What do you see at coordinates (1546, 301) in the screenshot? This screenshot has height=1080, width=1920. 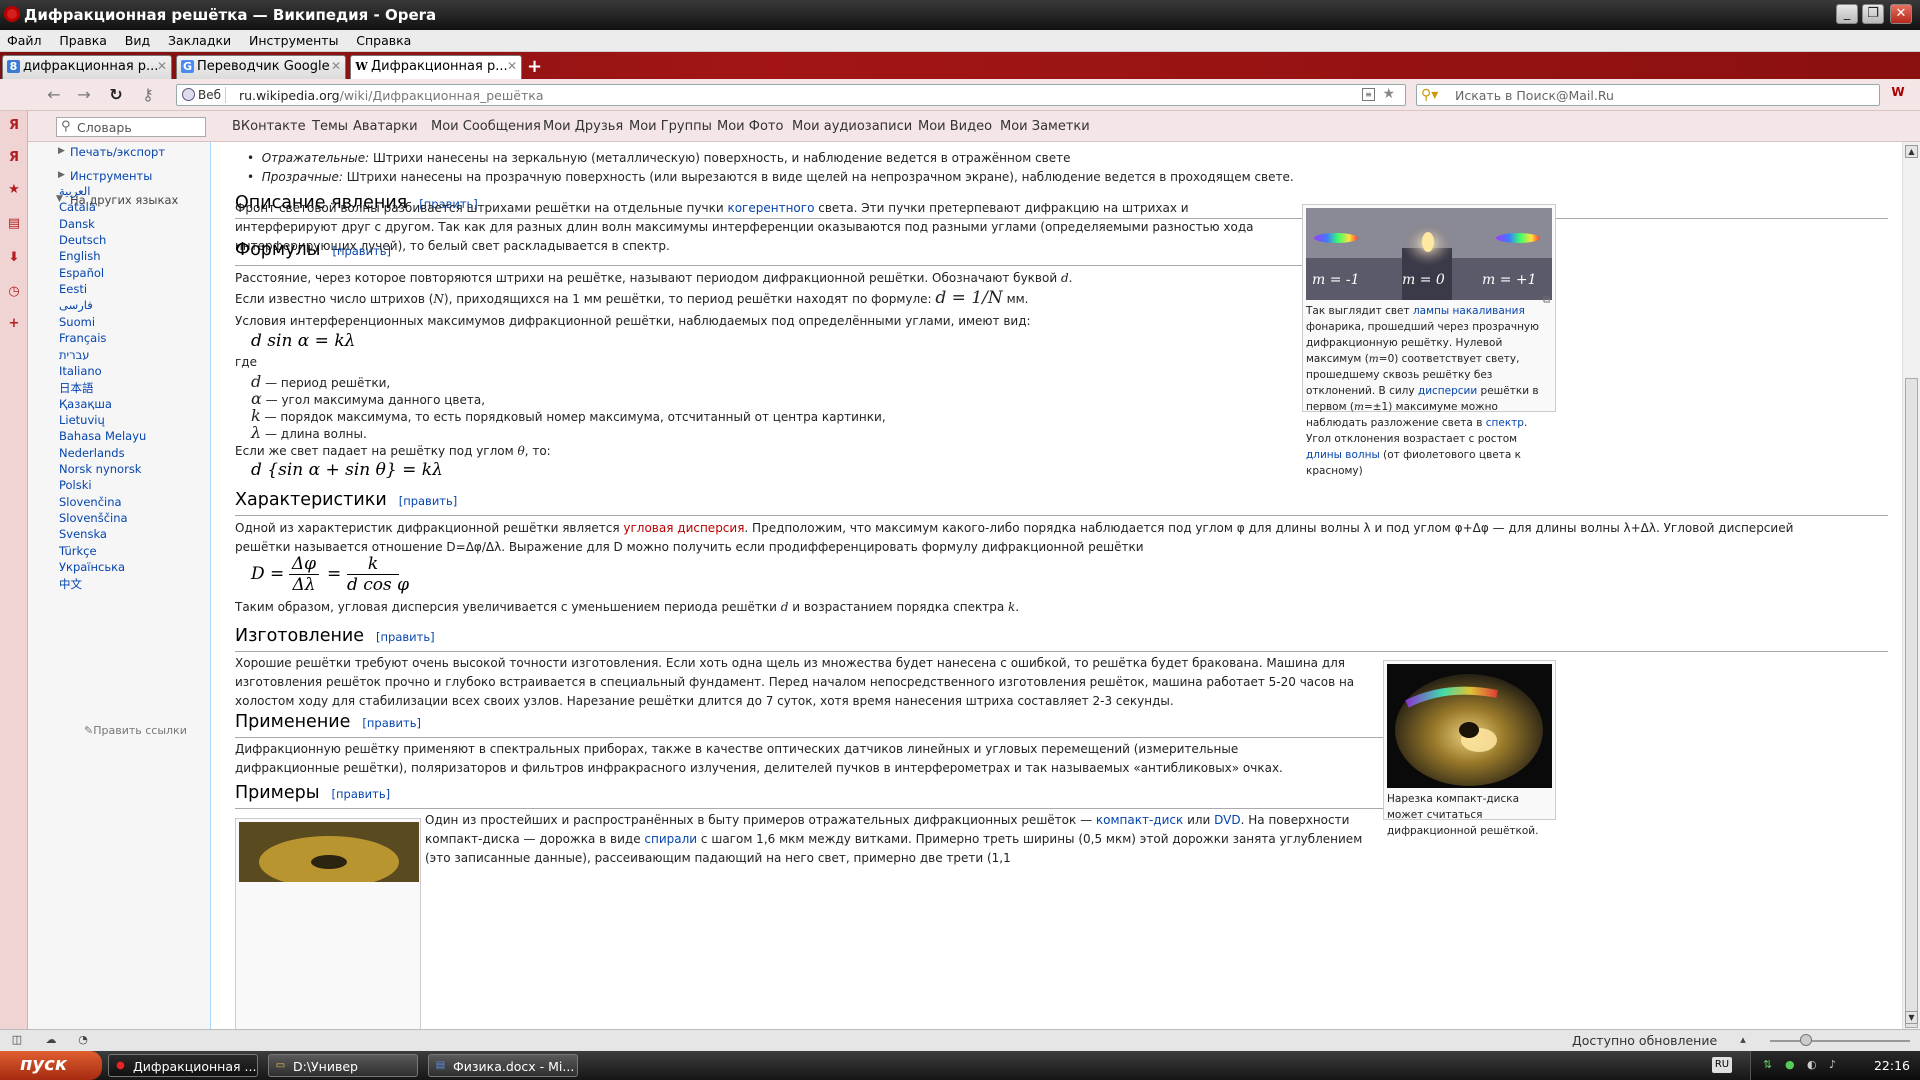 I see `magnify-icon: ⧉` at bounding box center [1546, 301].